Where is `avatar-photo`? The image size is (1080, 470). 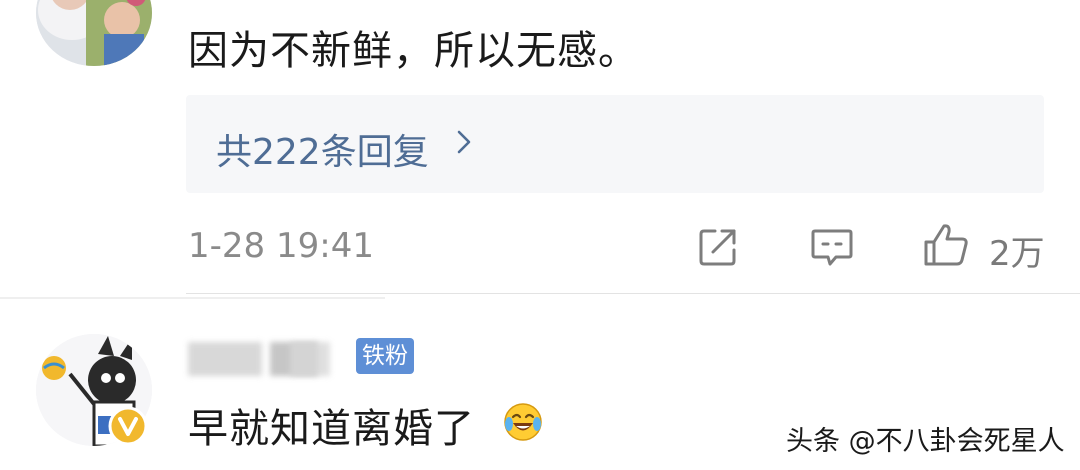
avatar-photo is located at coordinates (94, 33).